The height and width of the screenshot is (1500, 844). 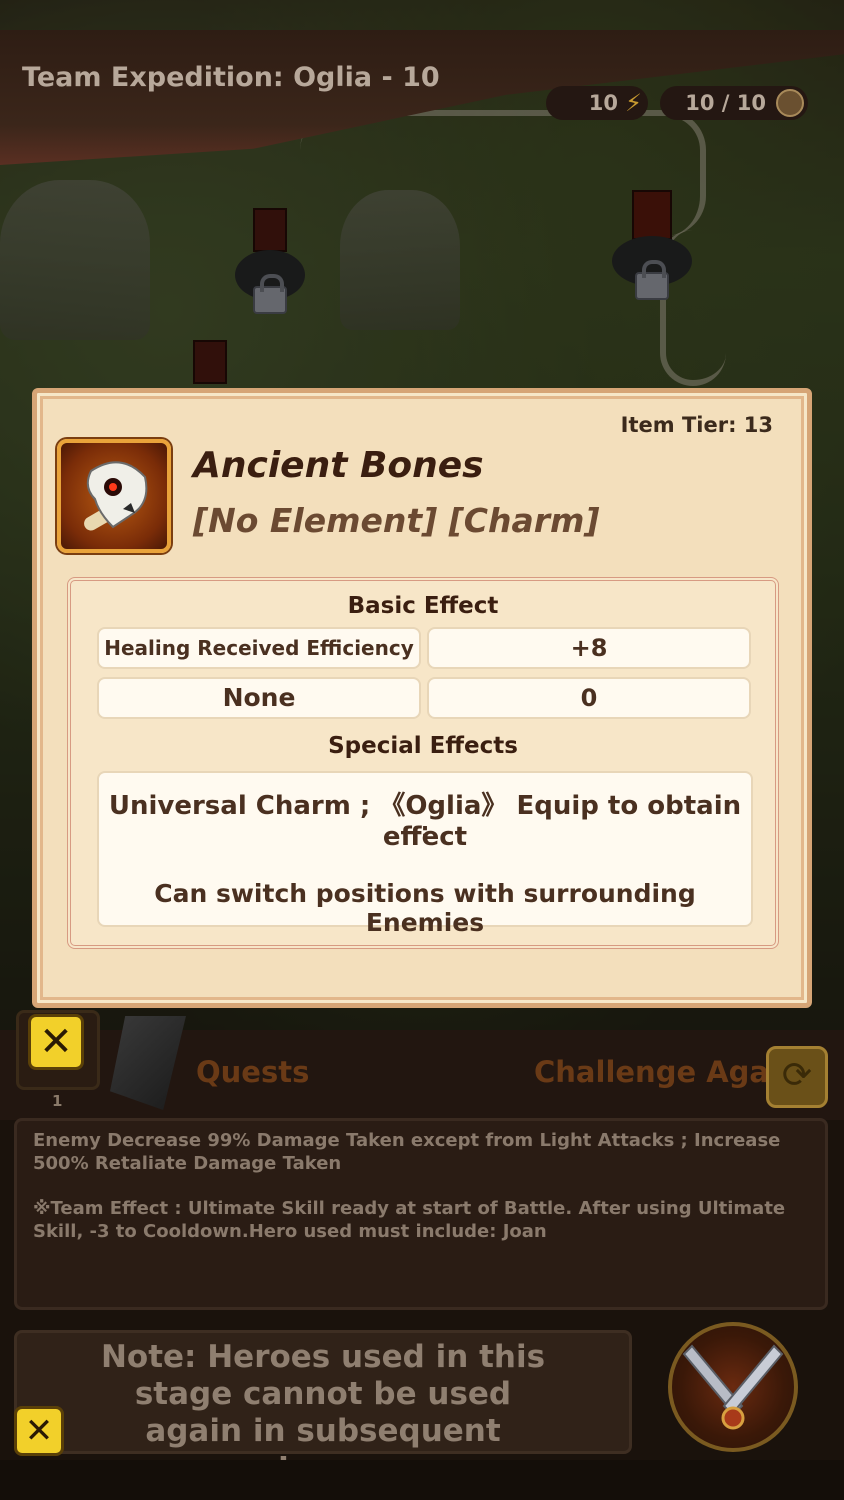 I want to click on item-type: [No Element] [Charm], so click(x=396, y=520).